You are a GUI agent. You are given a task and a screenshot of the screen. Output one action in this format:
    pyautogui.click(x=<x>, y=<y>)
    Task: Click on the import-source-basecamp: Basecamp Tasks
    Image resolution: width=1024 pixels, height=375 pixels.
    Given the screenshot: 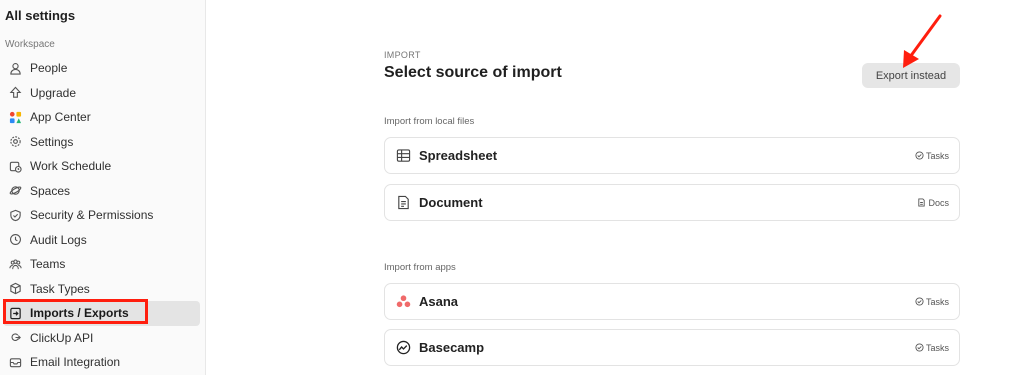 What is the action you would take?
    pyautogui.click(x=672, y=347)
    